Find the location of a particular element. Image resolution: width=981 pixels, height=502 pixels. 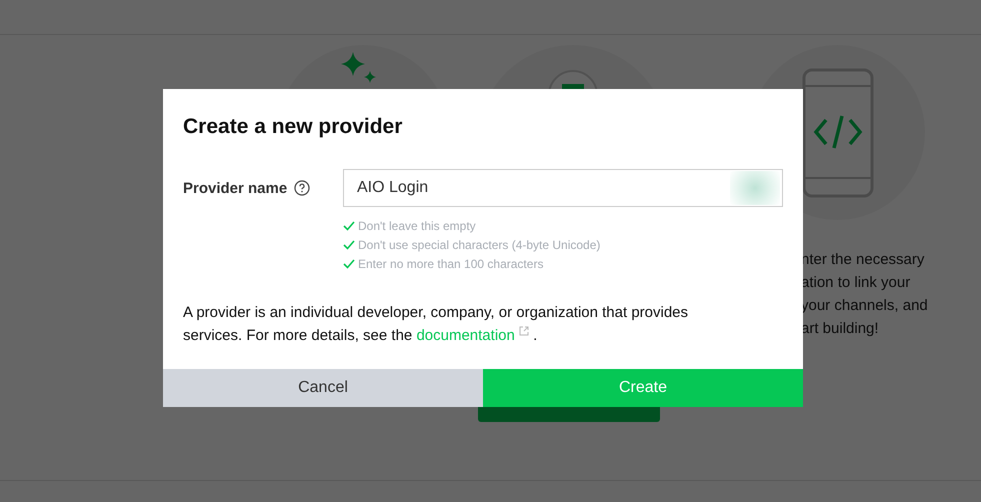

intro-text: ation to link your is located at coordinates (856, 283).